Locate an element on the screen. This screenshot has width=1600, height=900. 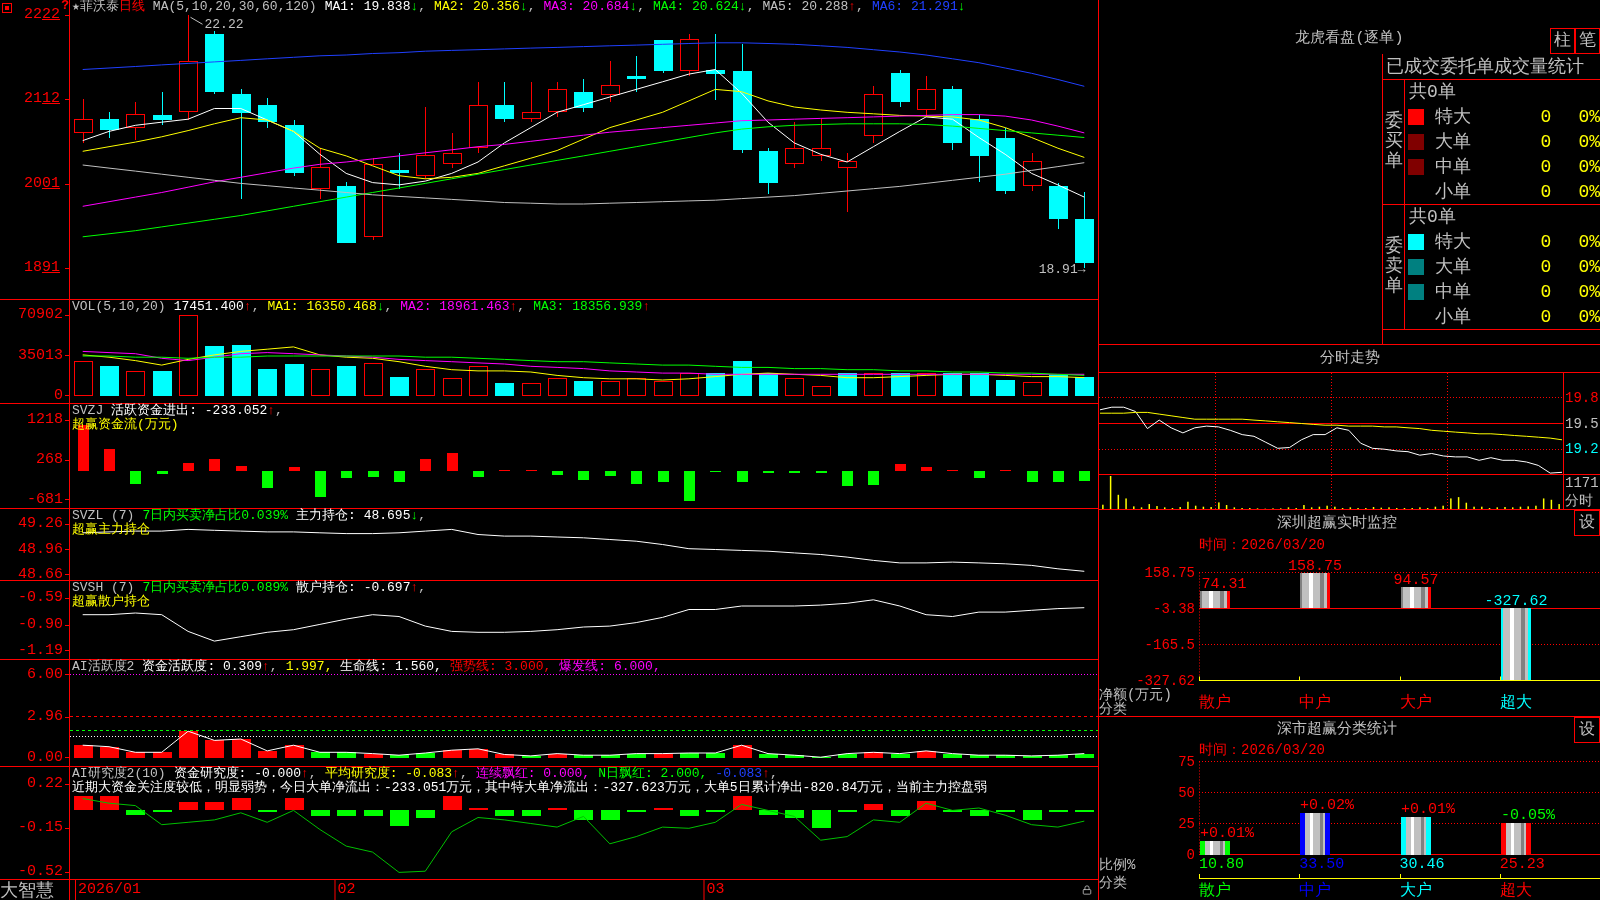
axis-label: 48.66 is located at coordinates (40, 574).